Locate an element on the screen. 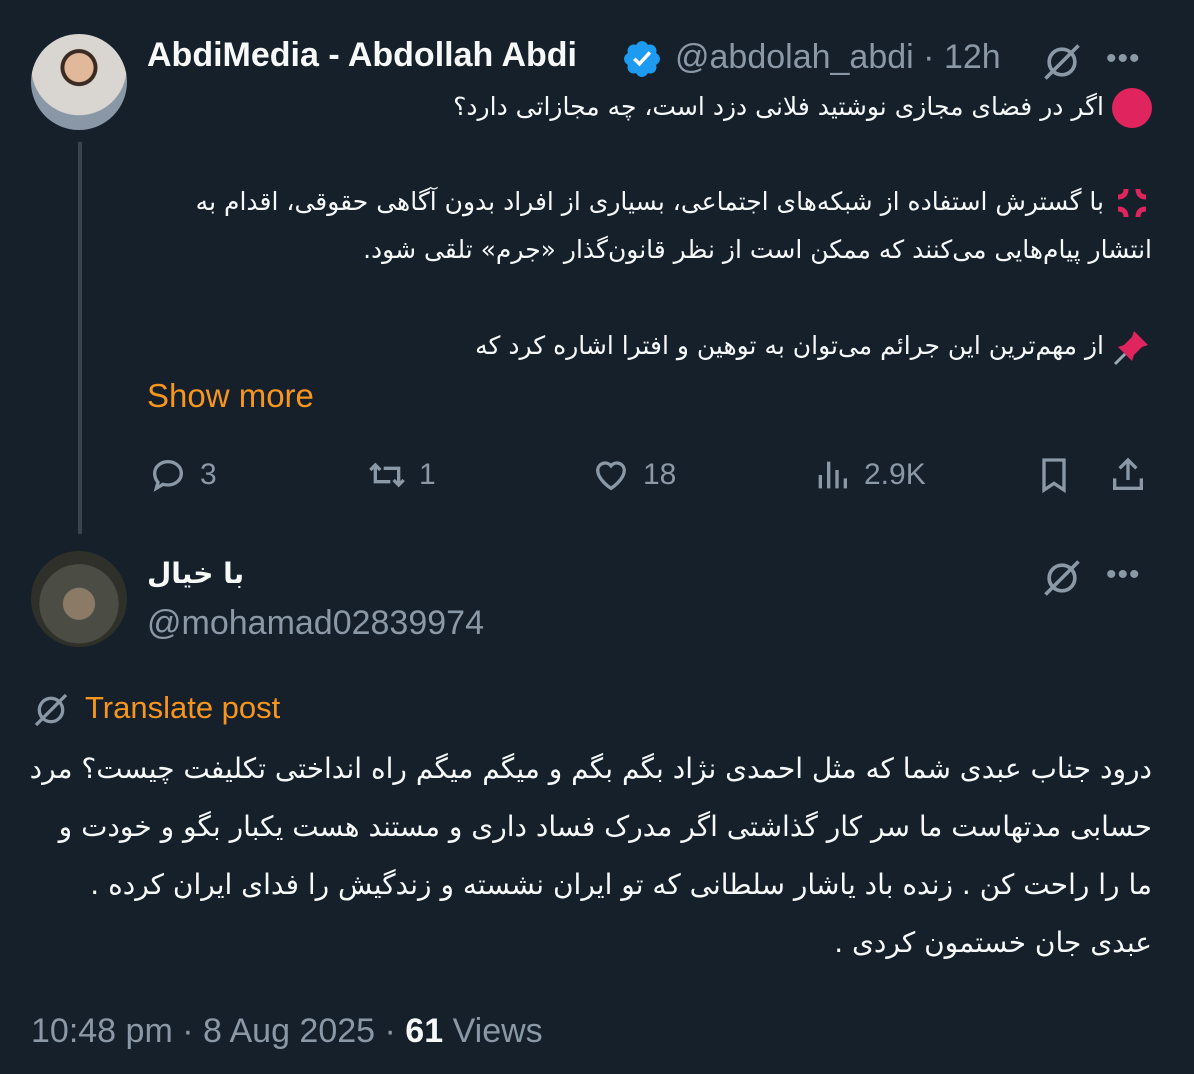  views-chart-icon is located at coordinates (832, 475).